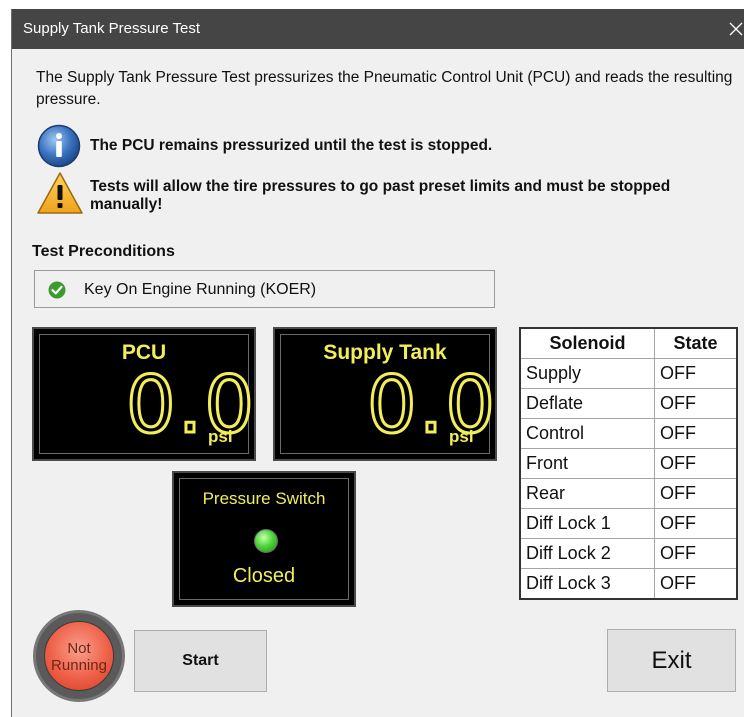 The height and width of the screenshot is (717, 744). I want to click on solenoid-name: Diff Lock 2, so click(587, 553).